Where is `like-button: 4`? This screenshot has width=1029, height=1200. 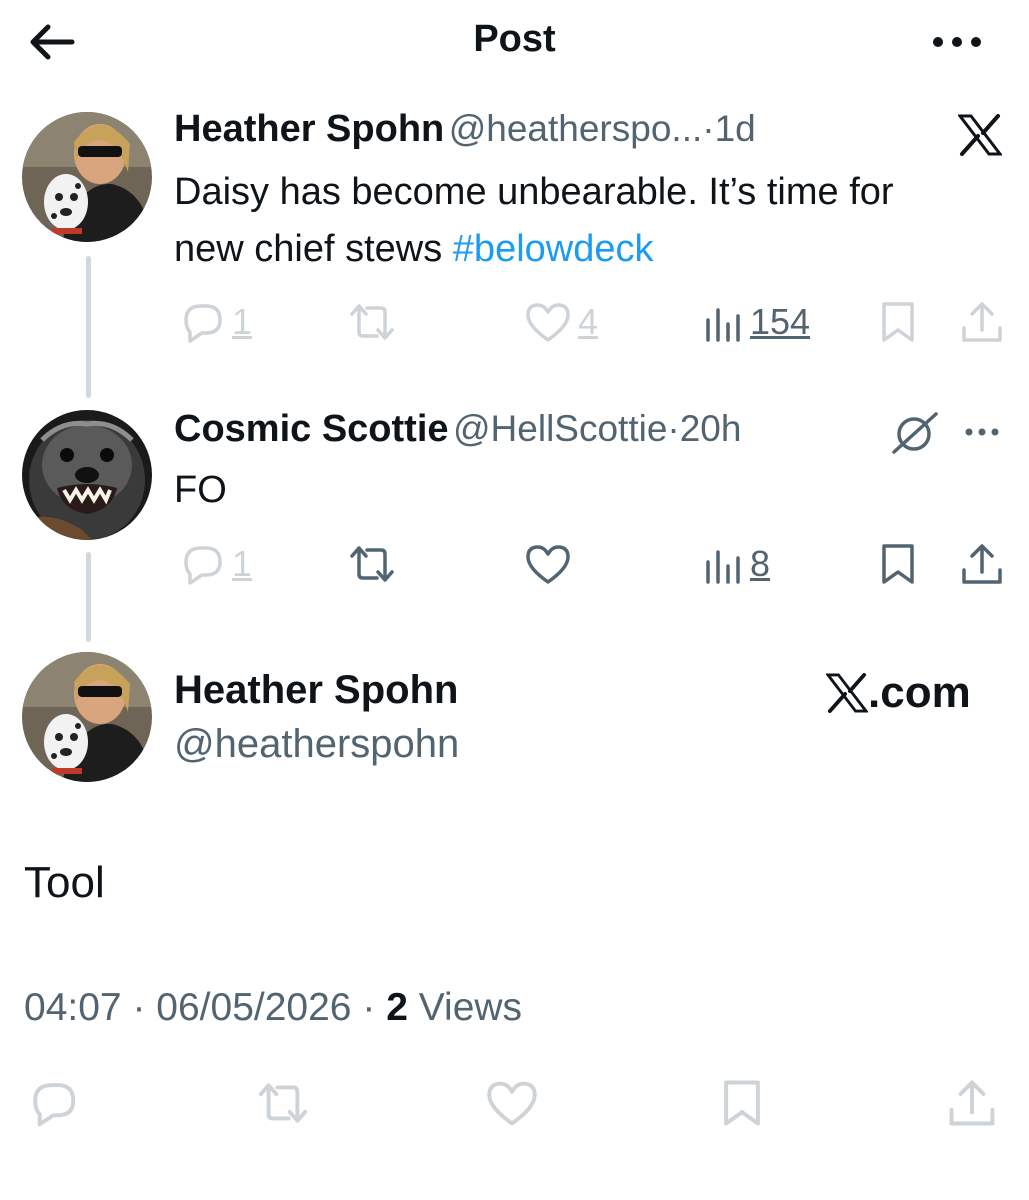 like-button: 4 is located at coordinates (561, 322).